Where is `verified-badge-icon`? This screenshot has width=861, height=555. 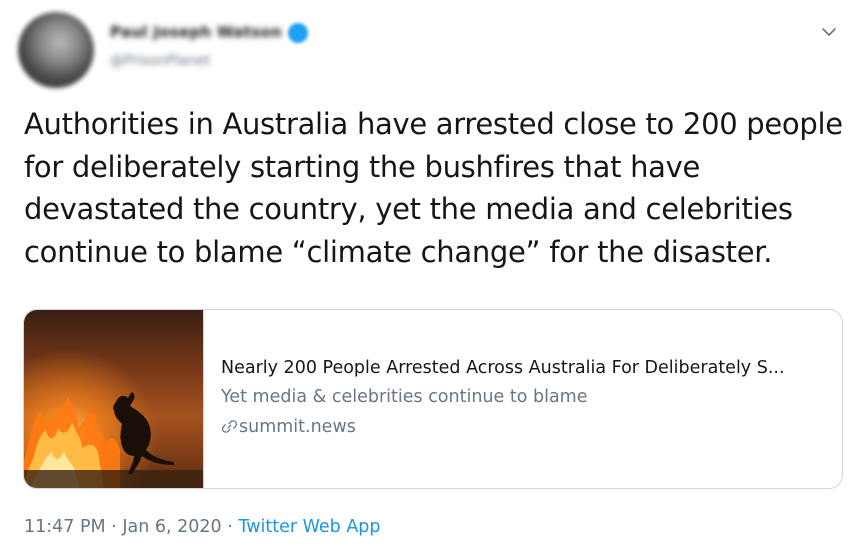
verified-badge-icon is located at coordinates (298, 32).